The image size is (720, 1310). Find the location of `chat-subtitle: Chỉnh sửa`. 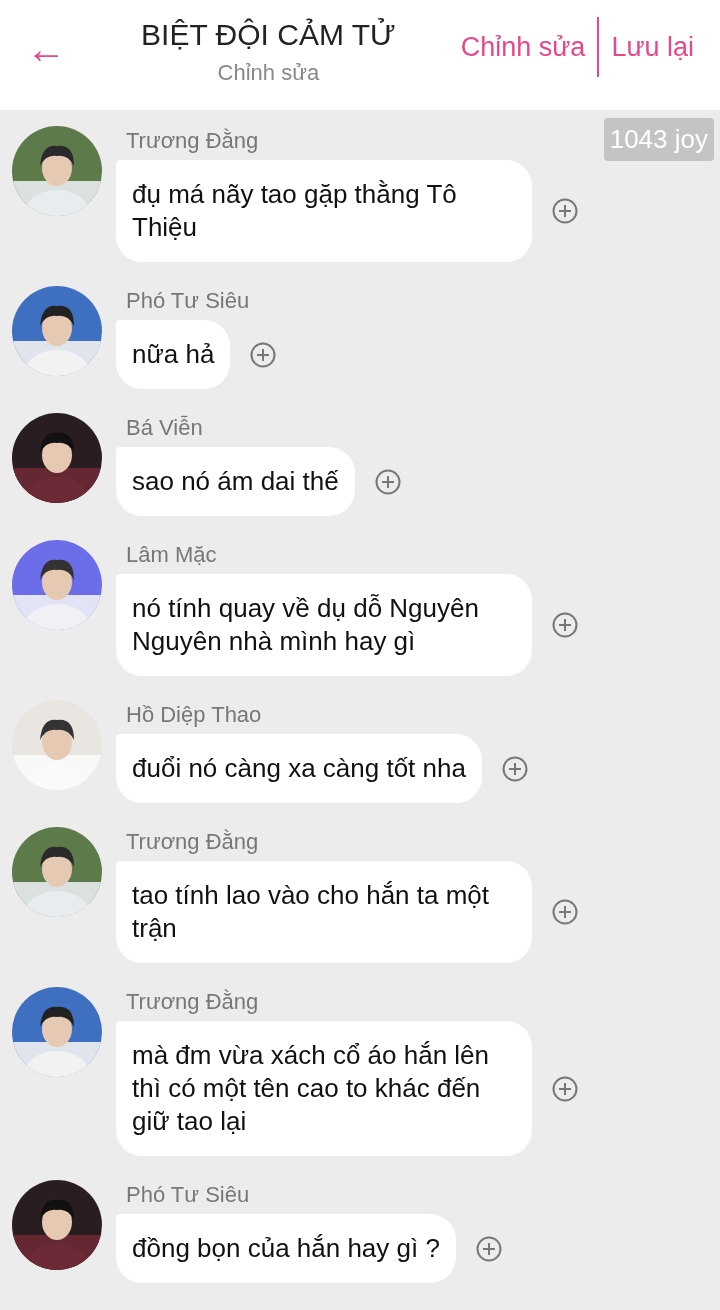

chat-subtitle: Chỉnh sửa is located at coordinates (268, 73).